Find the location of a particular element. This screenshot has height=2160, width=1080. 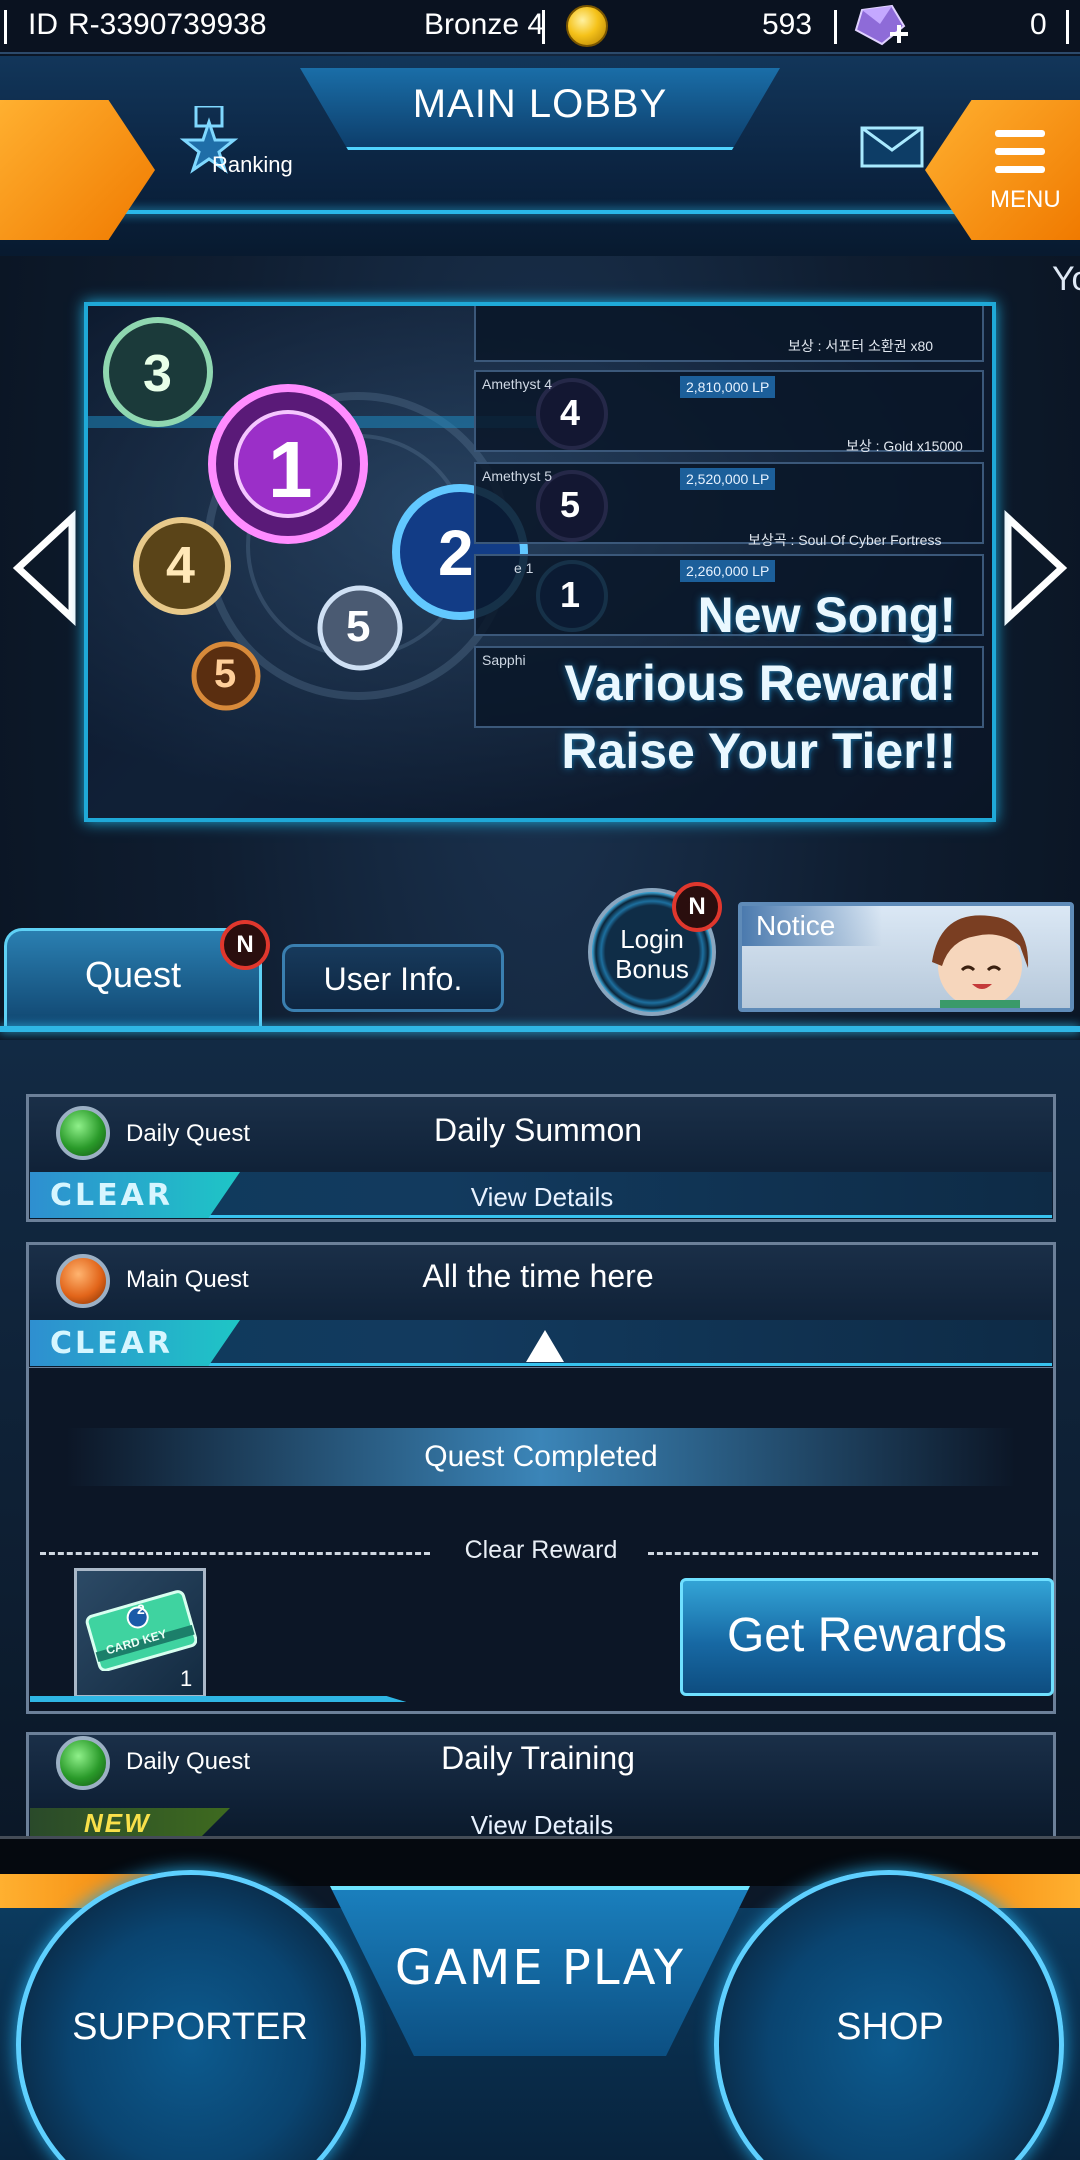

player-id: R-3390739938 is located at coordinates (167, 24).